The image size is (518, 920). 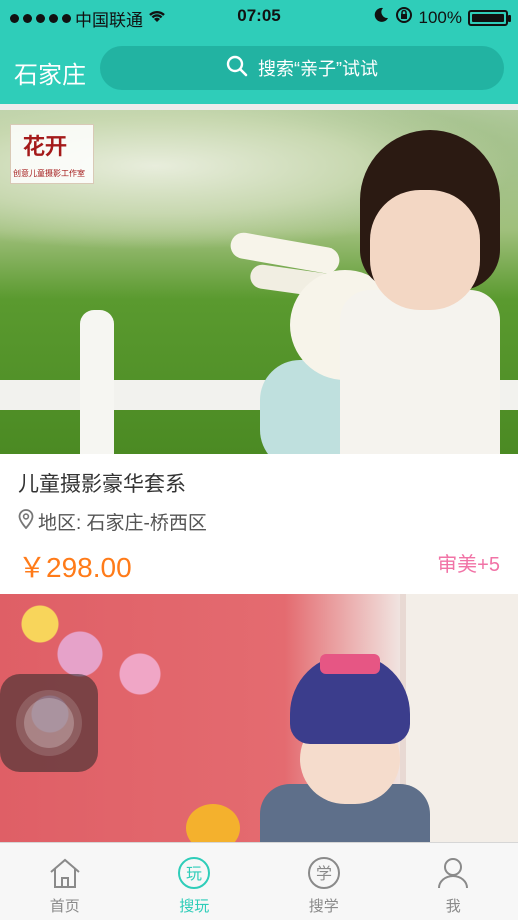 I want to click on study-circle-icon: 学, so click(x=324, y=873).